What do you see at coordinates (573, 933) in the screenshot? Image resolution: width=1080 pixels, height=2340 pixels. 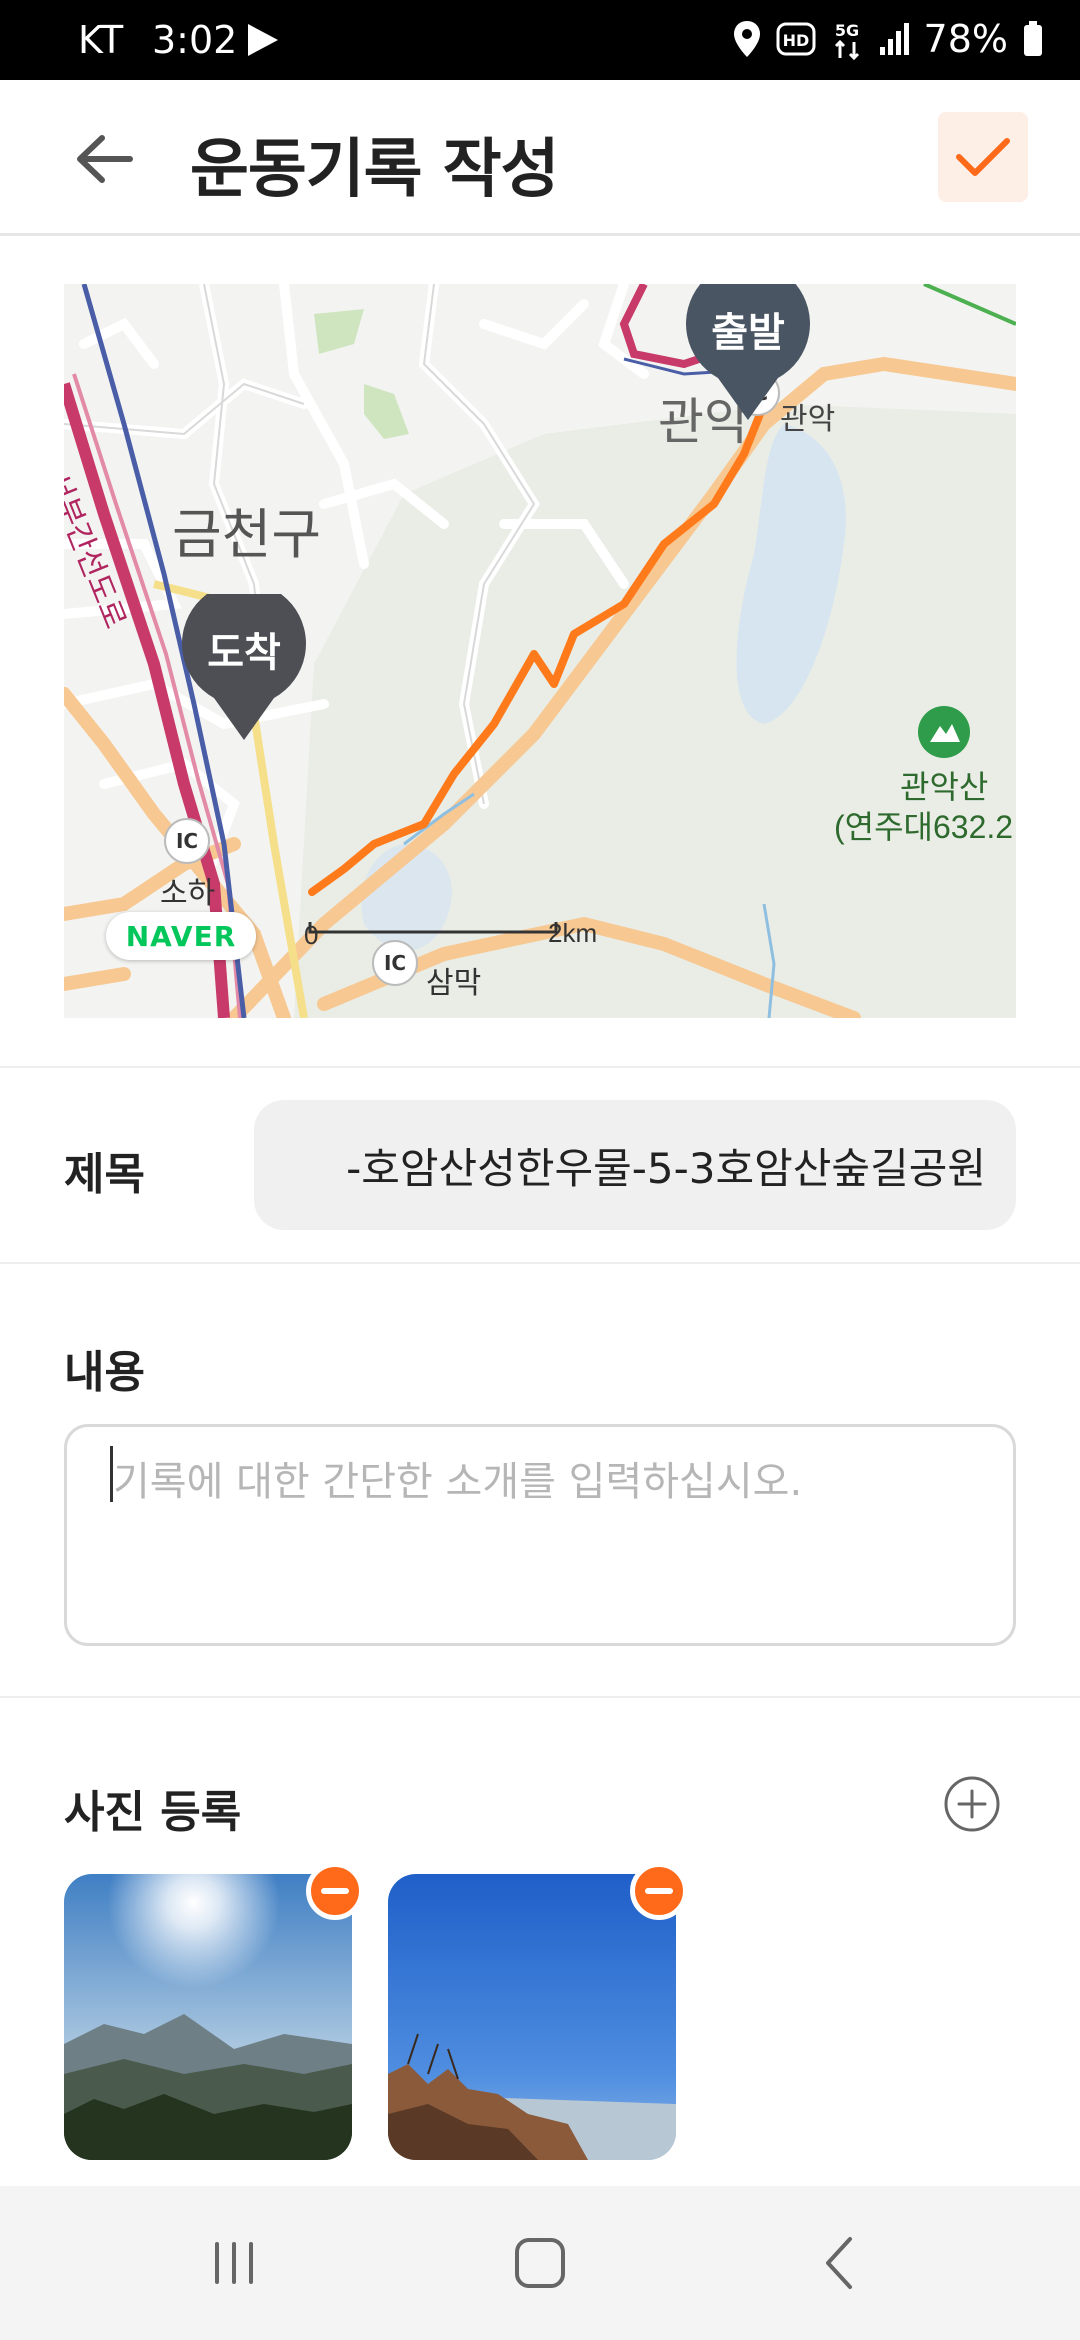 I see `scale-end-label: 2km` at bounding box center [573, 933].